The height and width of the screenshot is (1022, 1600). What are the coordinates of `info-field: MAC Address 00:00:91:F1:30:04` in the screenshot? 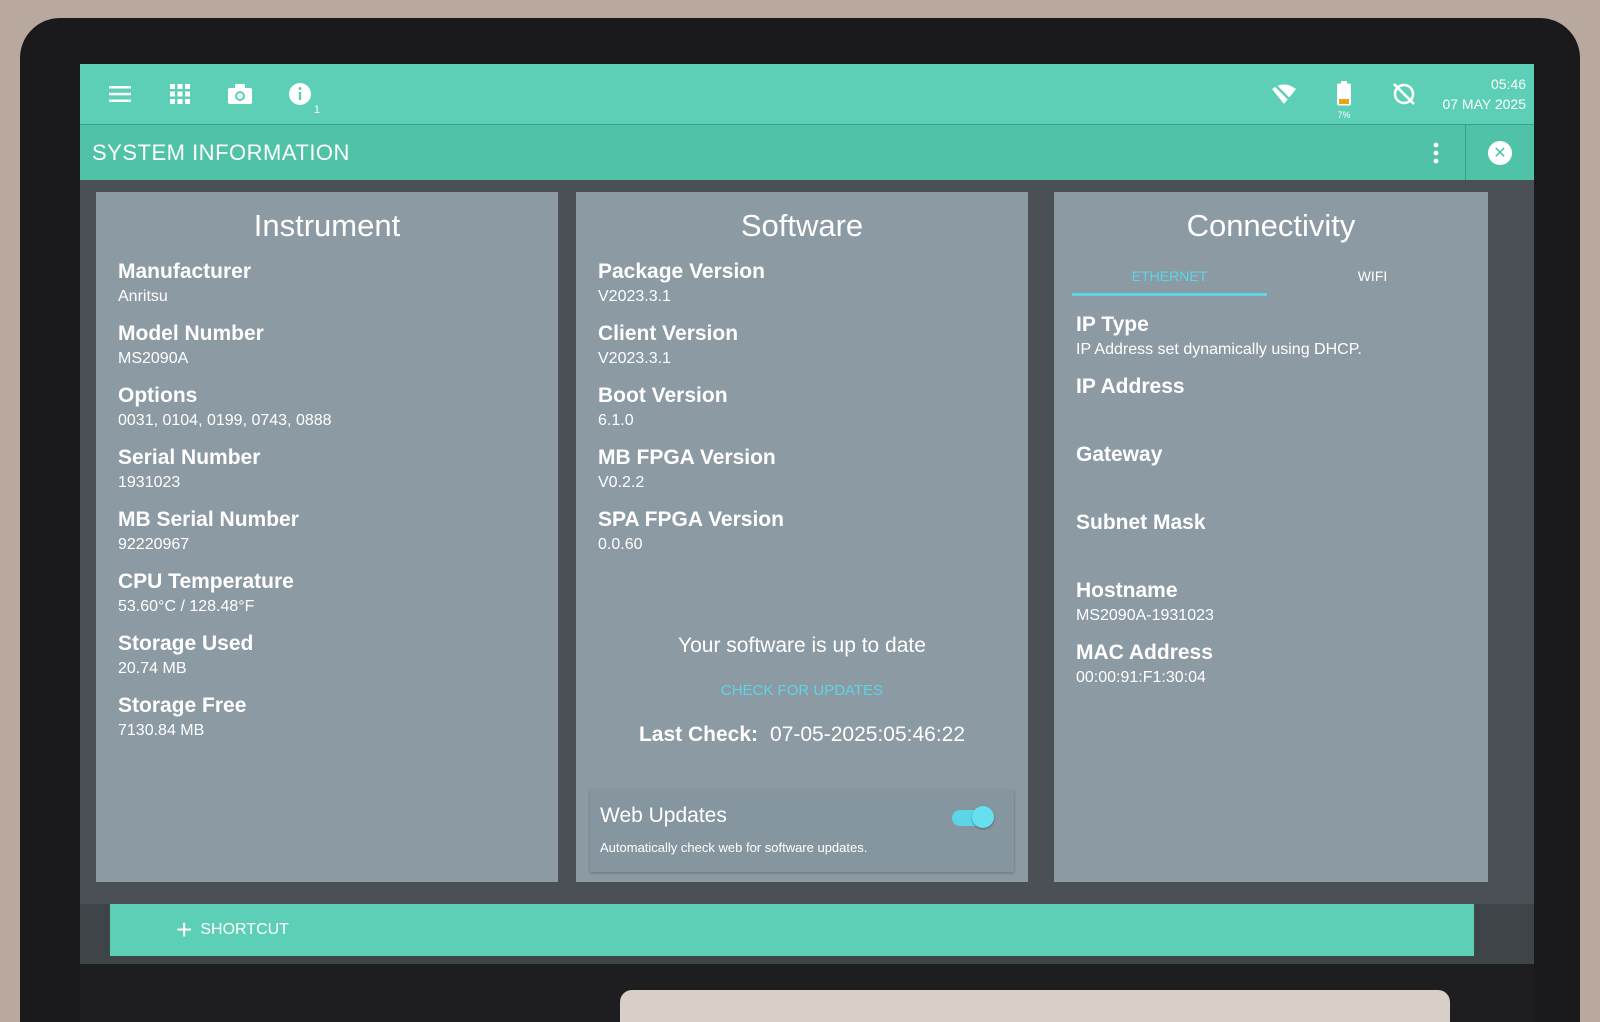 It's located at (1271, 664).